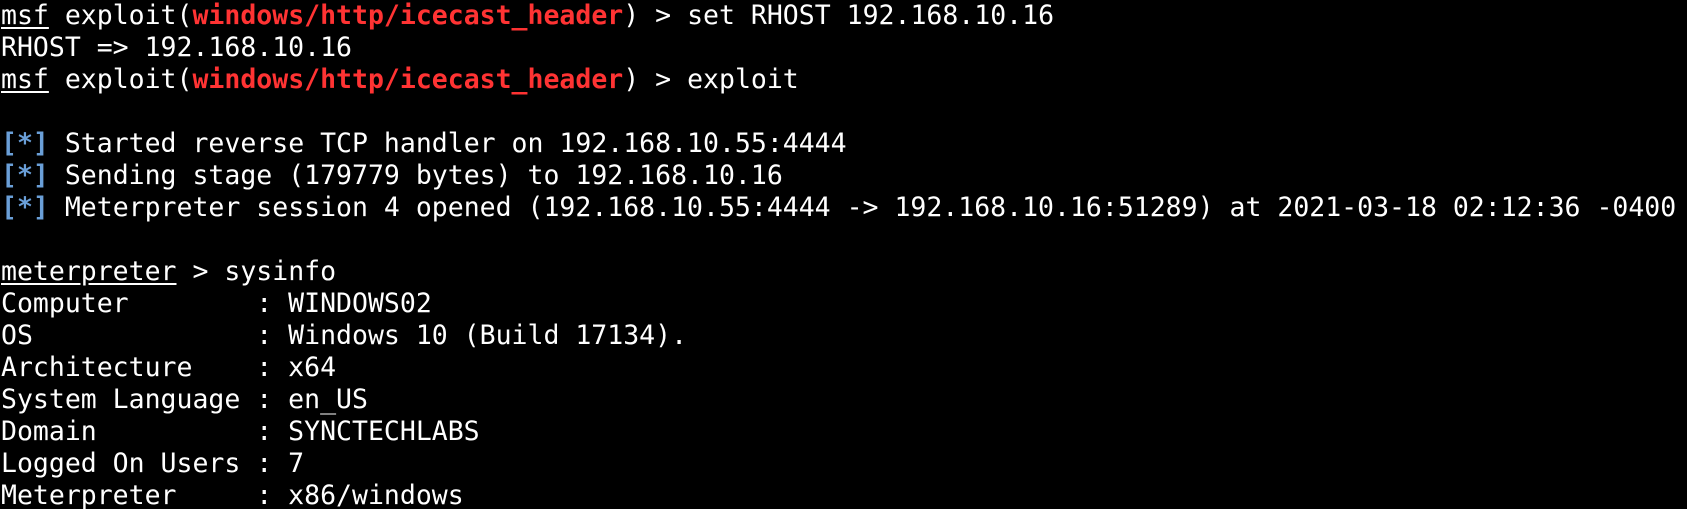 Image resolution: width=1687 pixels, height=509 pixels. Describe the element at coordinates (871, 15) in the screenshot. I see `command-text: set RHOST 192.168.10.16` at that location.